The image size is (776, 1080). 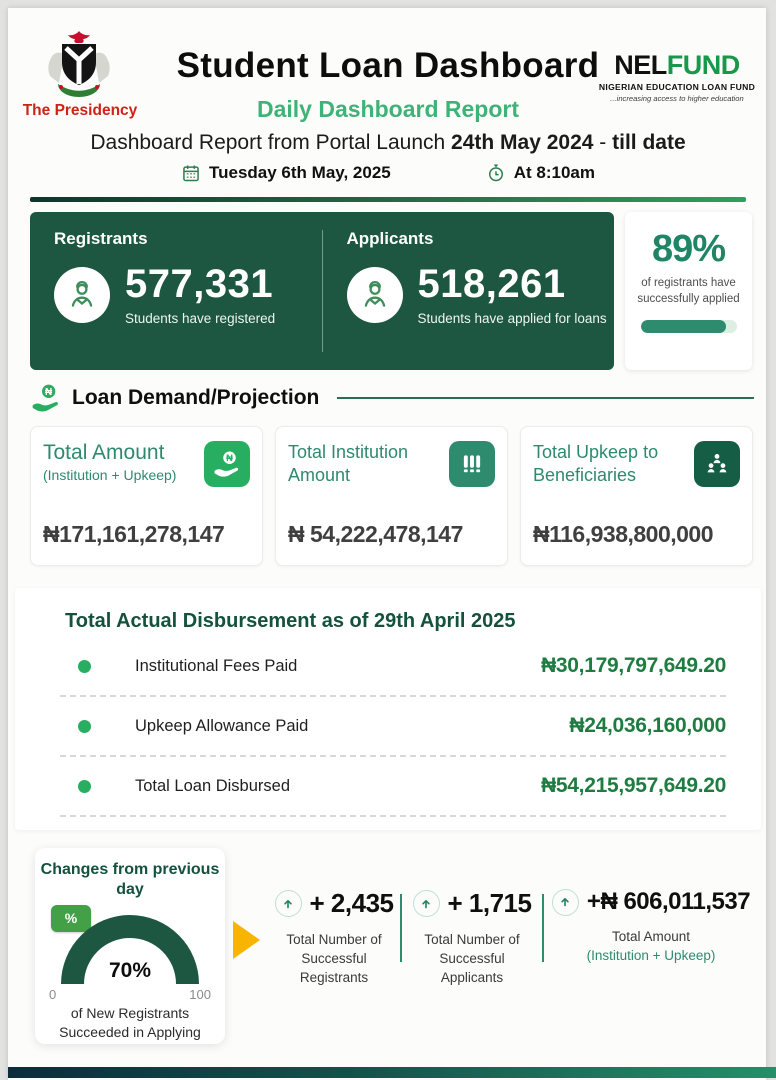 What do you see at coordinates (647, 725) in the screenshot?
I see `row-value: ₦24,036,160,000` at bounding box center [647, 725].